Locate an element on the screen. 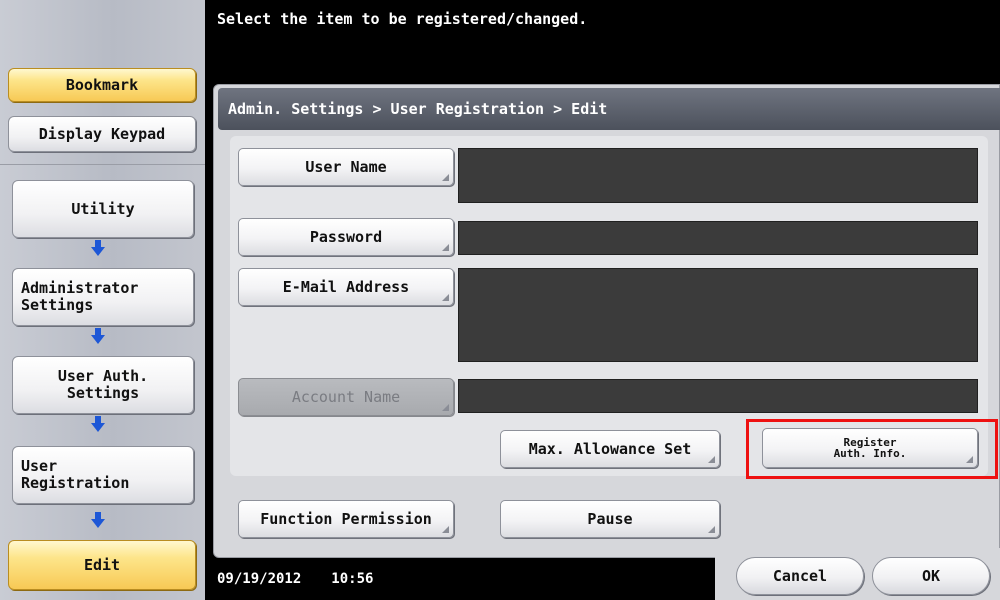 Image resolution: width=1000 pixels, height=600 pixels. nav-administrator-settings-button: Administrator Settings is located at coordinates (103, 297).